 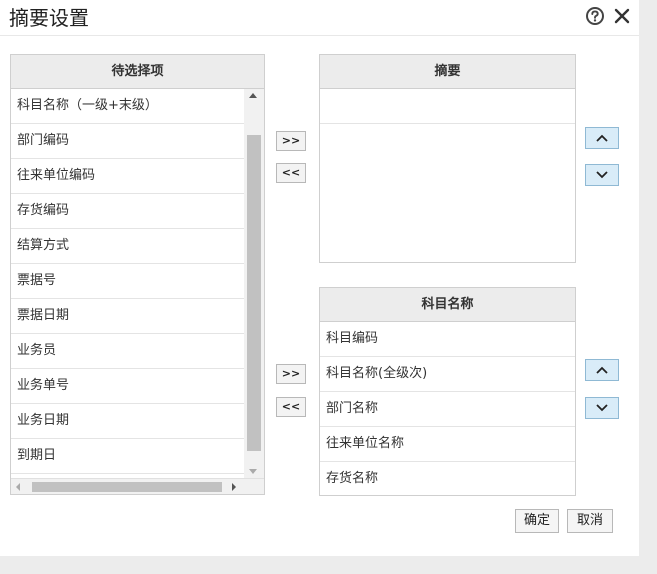 What do you see at coordinates (291, 173) in the screenshot?
I see `remove-from-summary-button: <<` at bounding box center [291, 173].